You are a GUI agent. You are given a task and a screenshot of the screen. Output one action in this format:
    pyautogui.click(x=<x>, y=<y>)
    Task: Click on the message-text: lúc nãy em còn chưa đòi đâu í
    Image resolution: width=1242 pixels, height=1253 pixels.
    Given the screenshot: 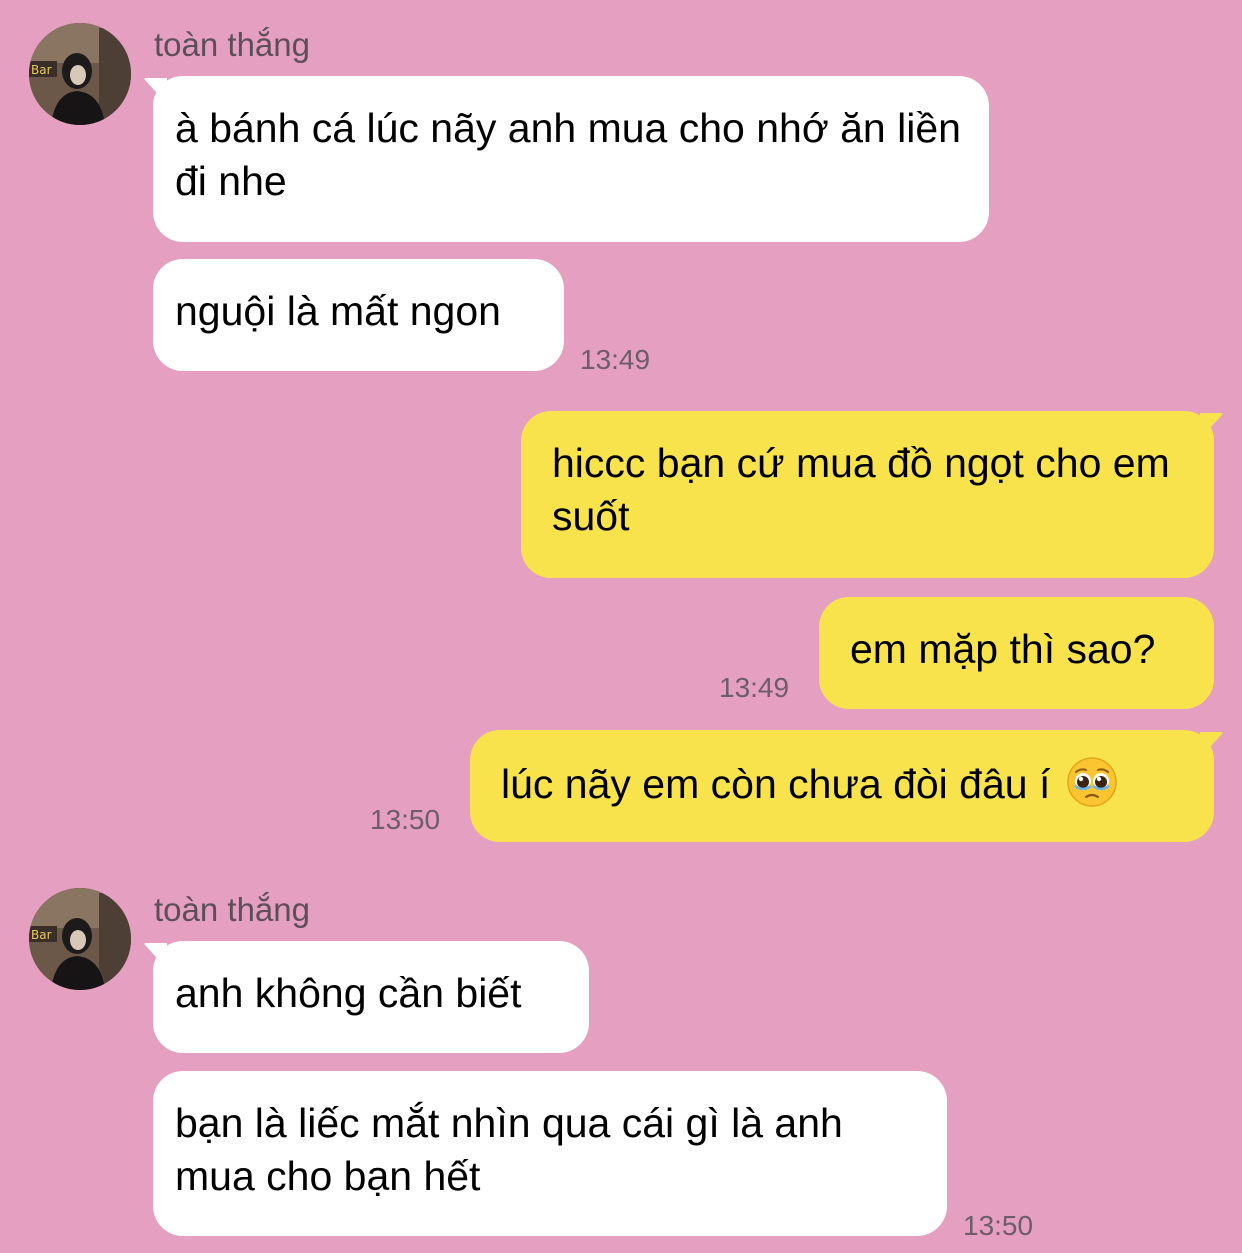 What is the action you would take?
    pyautogui.click(x=776, y=784)
    